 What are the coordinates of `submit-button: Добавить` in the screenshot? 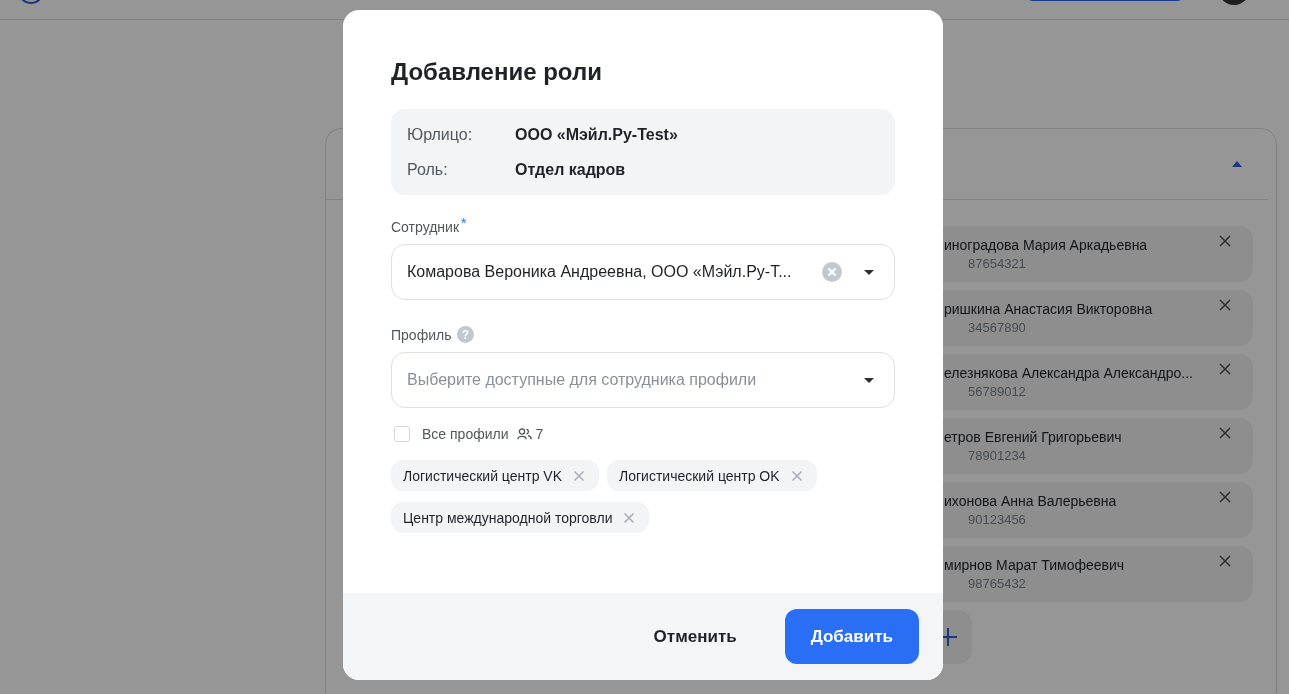 It's located at (851, 636).